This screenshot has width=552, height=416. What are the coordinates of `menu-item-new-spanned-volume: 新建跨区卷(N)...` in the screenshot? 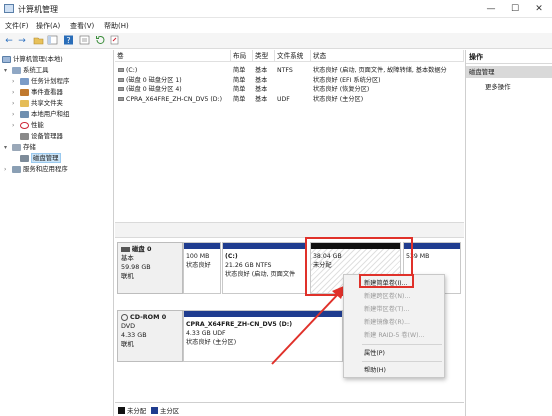 It's located at (394, 296).